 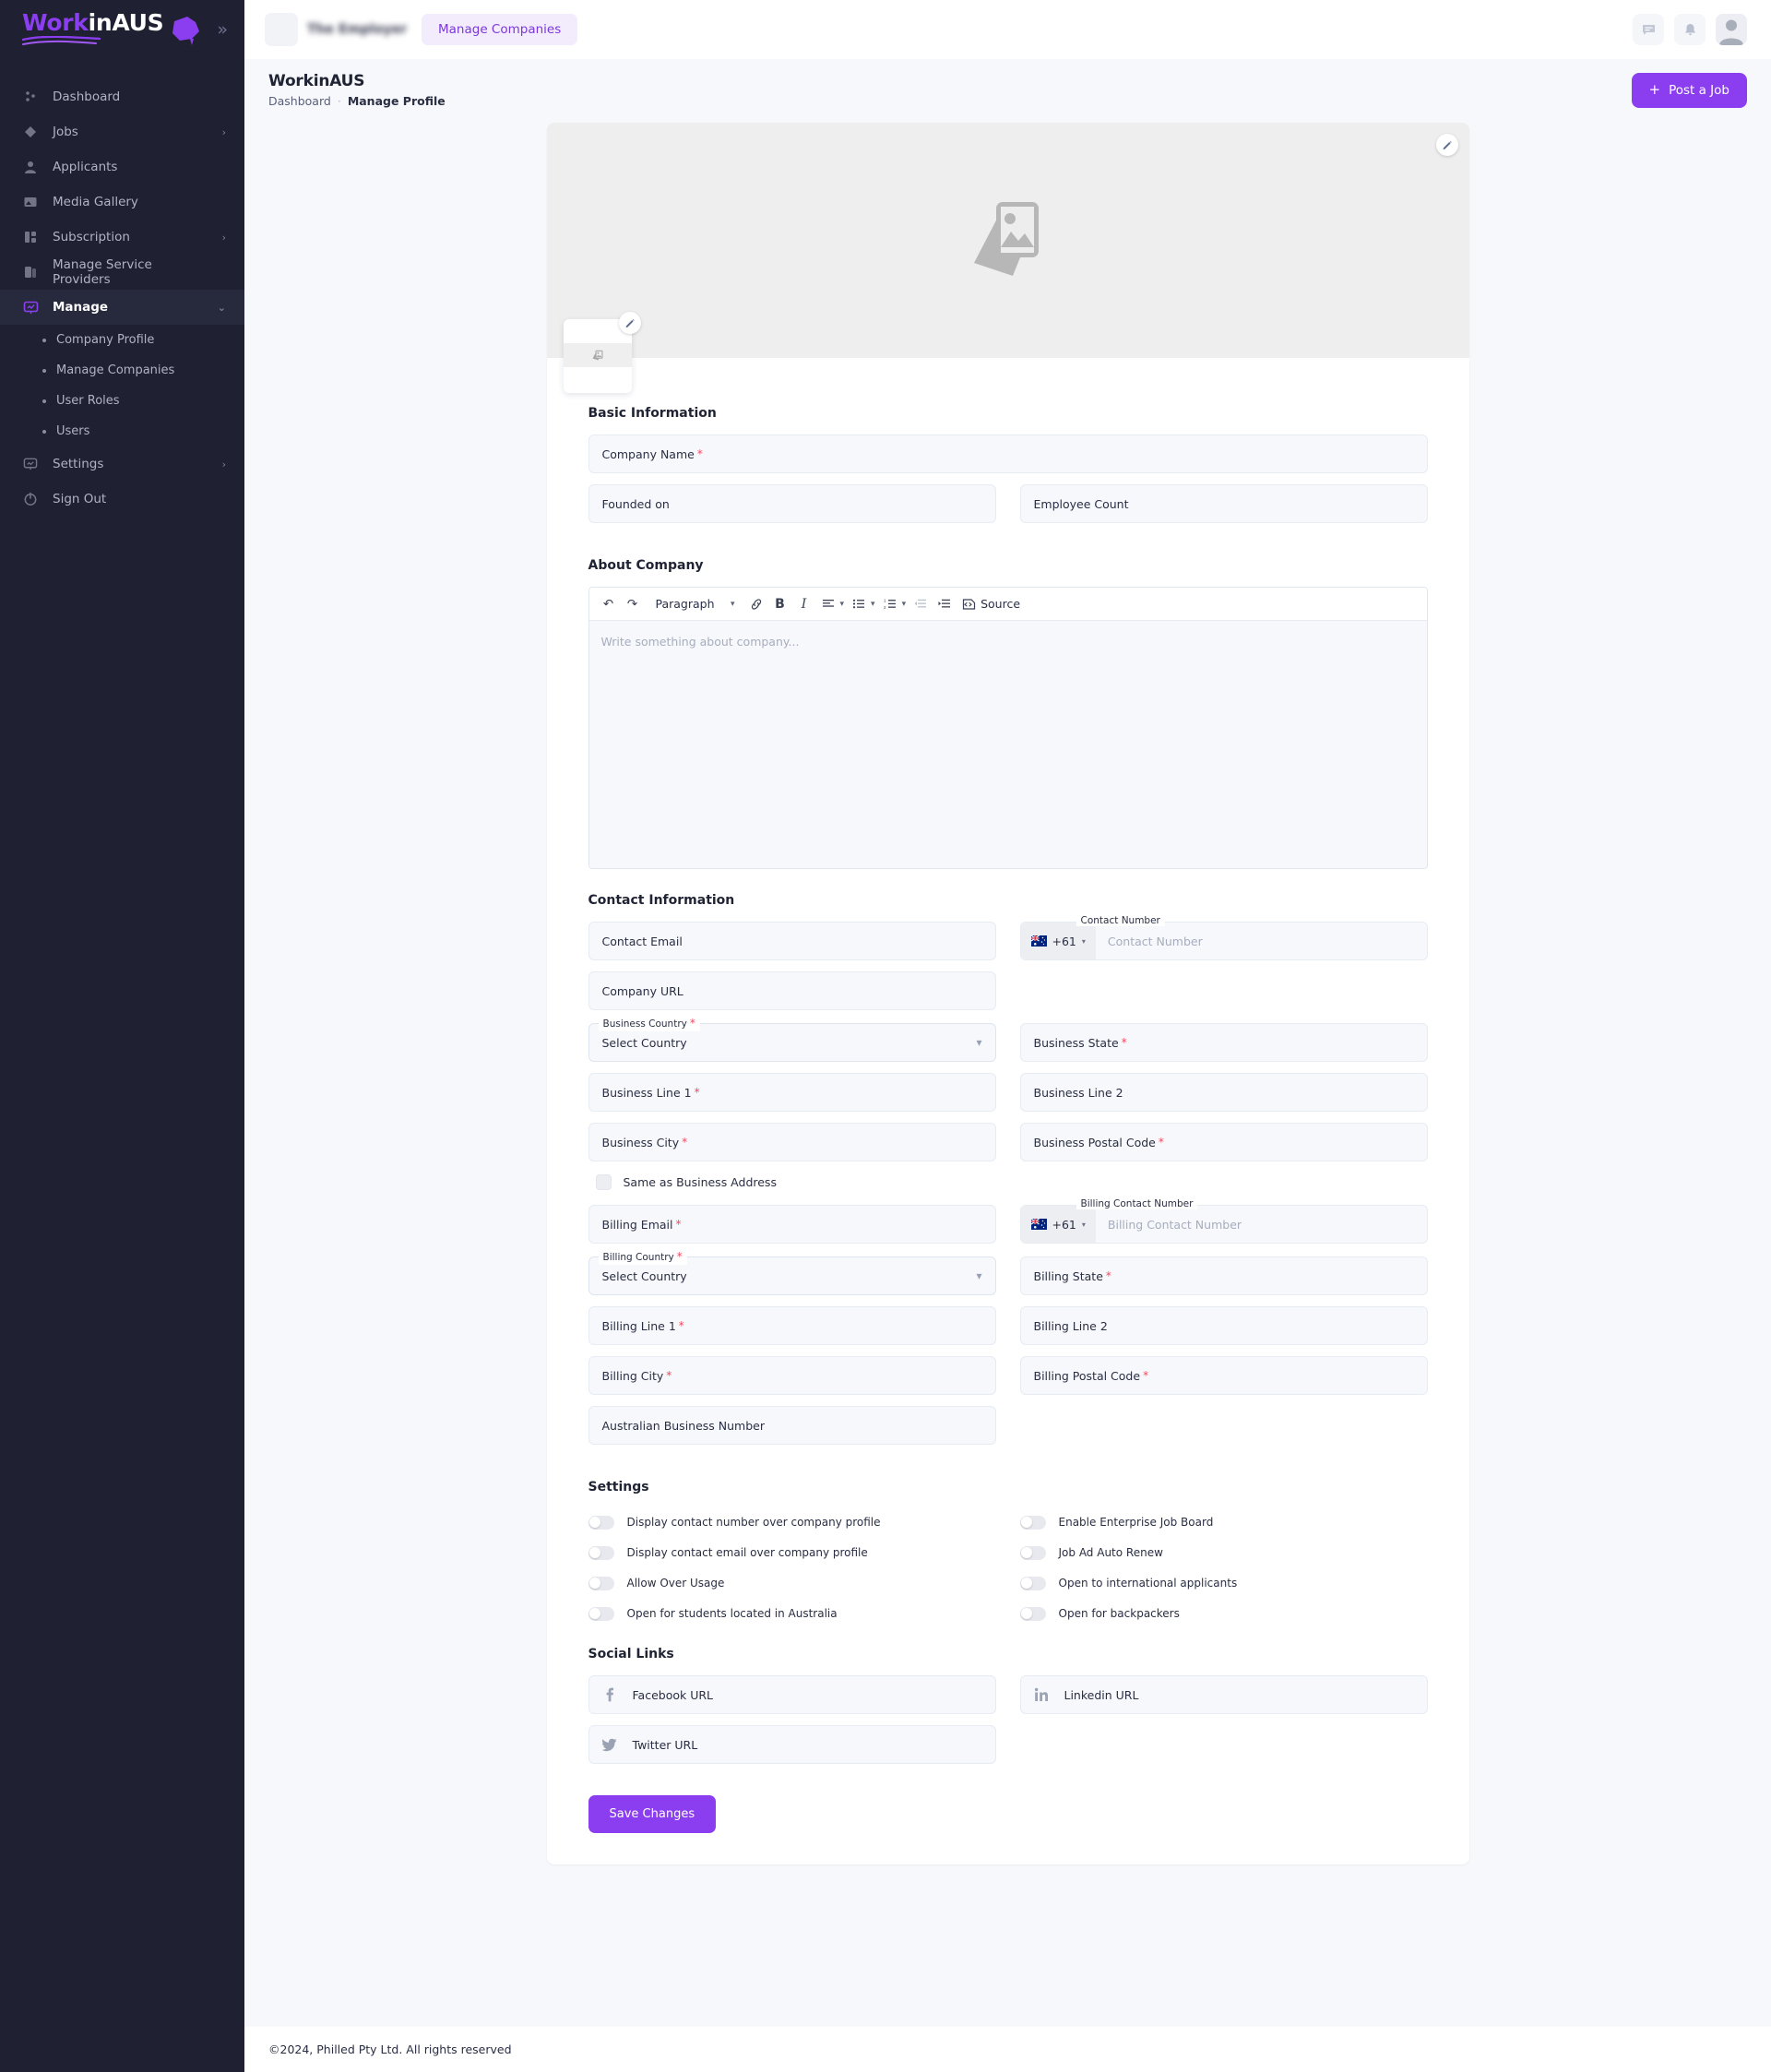 What do you see at coordinates (1223, 1694) in the screenshot?
I see `linkedin-url-input: Linkedin URL` at bounding box center [1223, 1694].